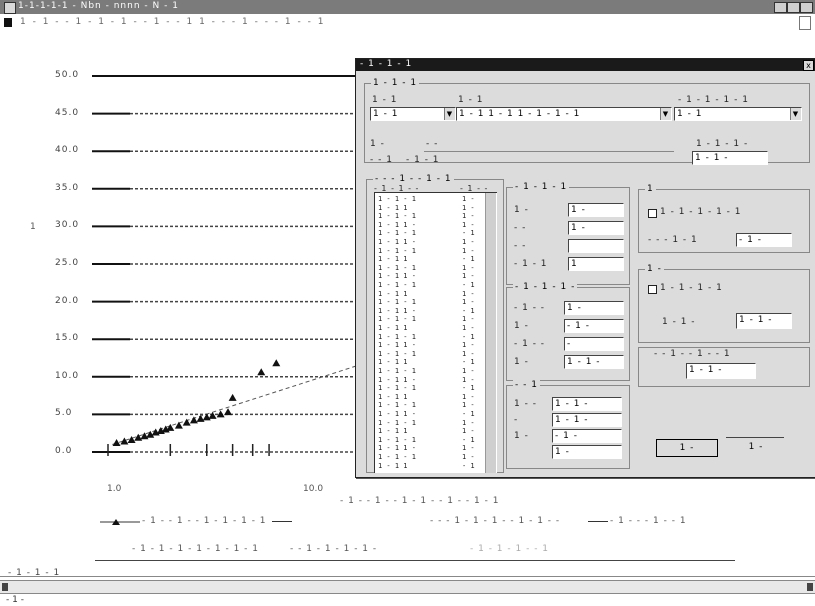 Image resolution: width=815 pixels, height=606 pixels. I want to click on combo3-select: 1 - 1 ▼, so click(738, 114).